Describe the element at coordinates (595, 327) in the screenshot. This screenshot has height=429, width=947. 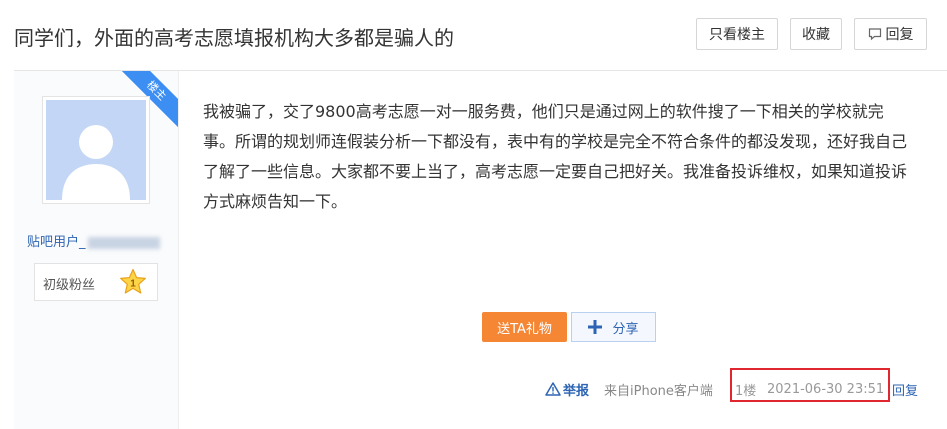
I see `plus-icon` at that location.